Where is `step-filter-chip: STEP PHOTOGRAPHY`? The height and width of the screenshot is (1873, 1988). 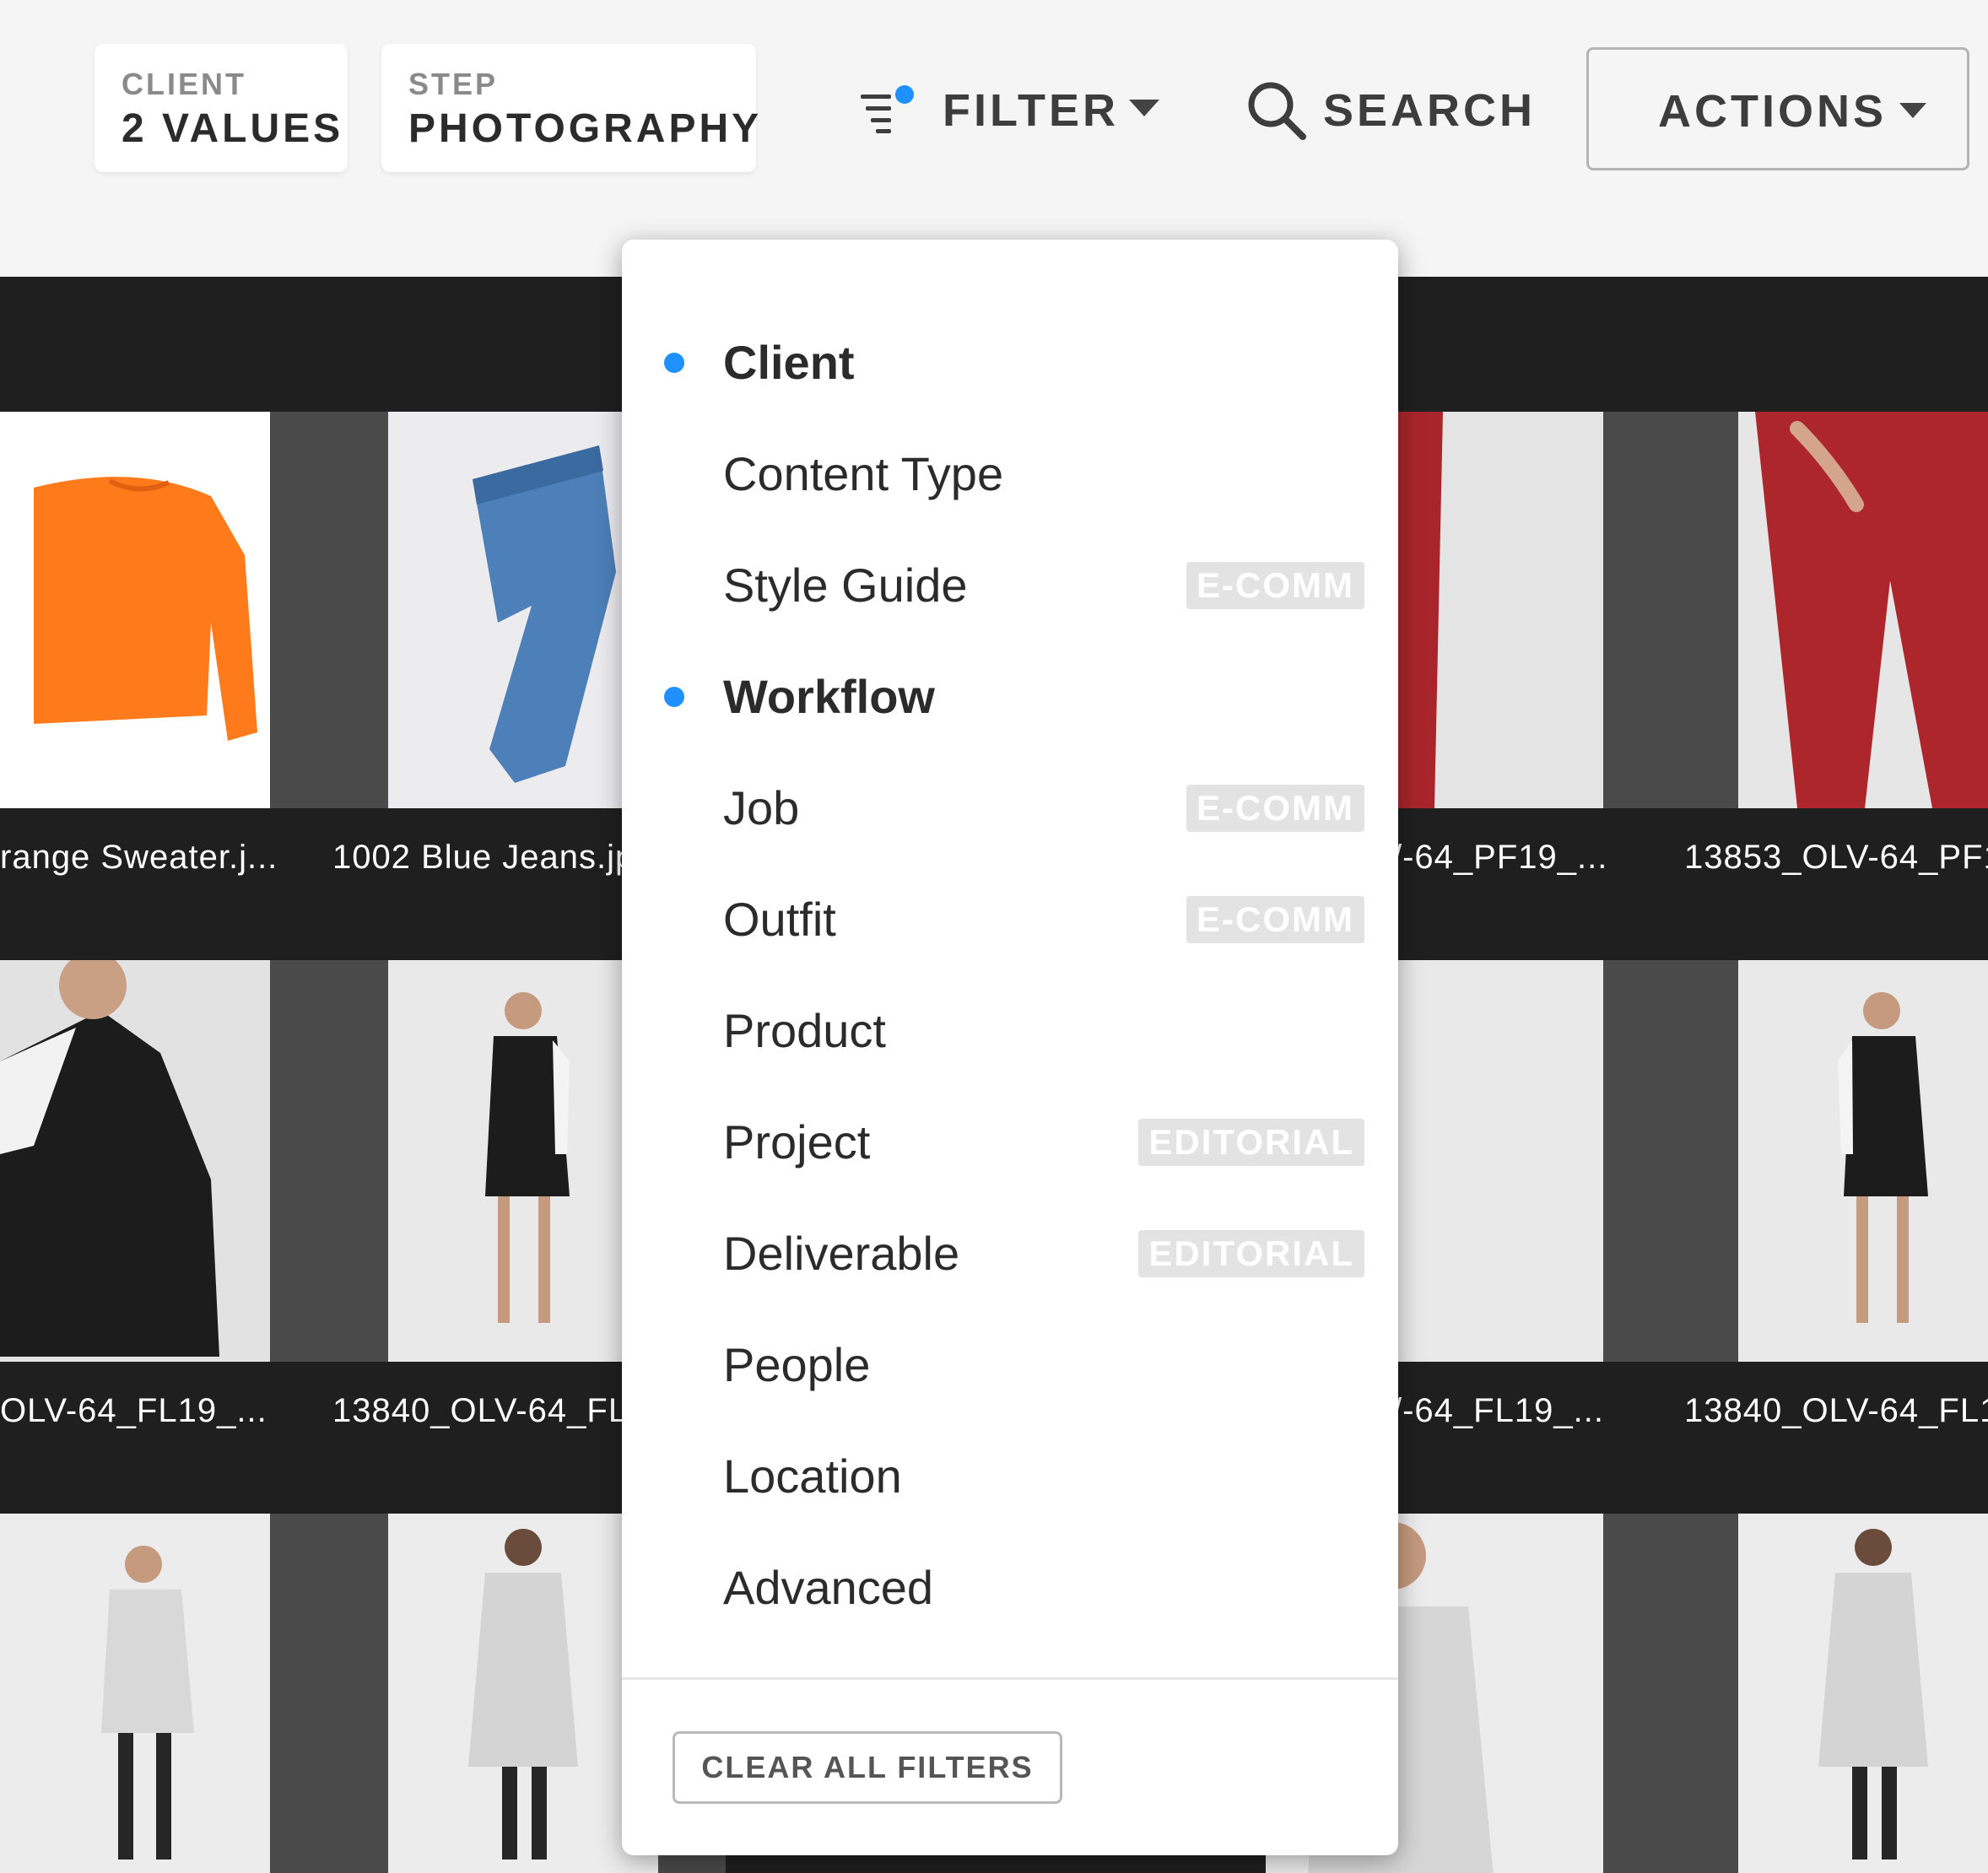
step-filter-chip: STEP PHOTOGRAPHY is located at coordinates (572, 108).